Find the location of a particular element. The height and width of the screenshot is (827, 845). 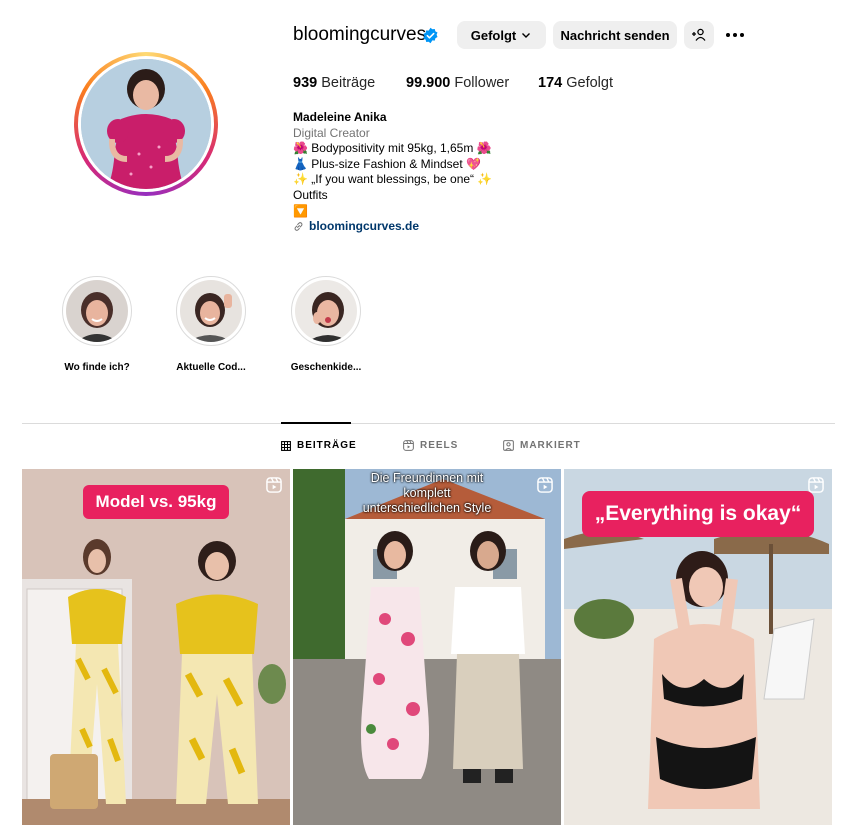

post-overlay-line: komplett is located at coordinates (427, 493).